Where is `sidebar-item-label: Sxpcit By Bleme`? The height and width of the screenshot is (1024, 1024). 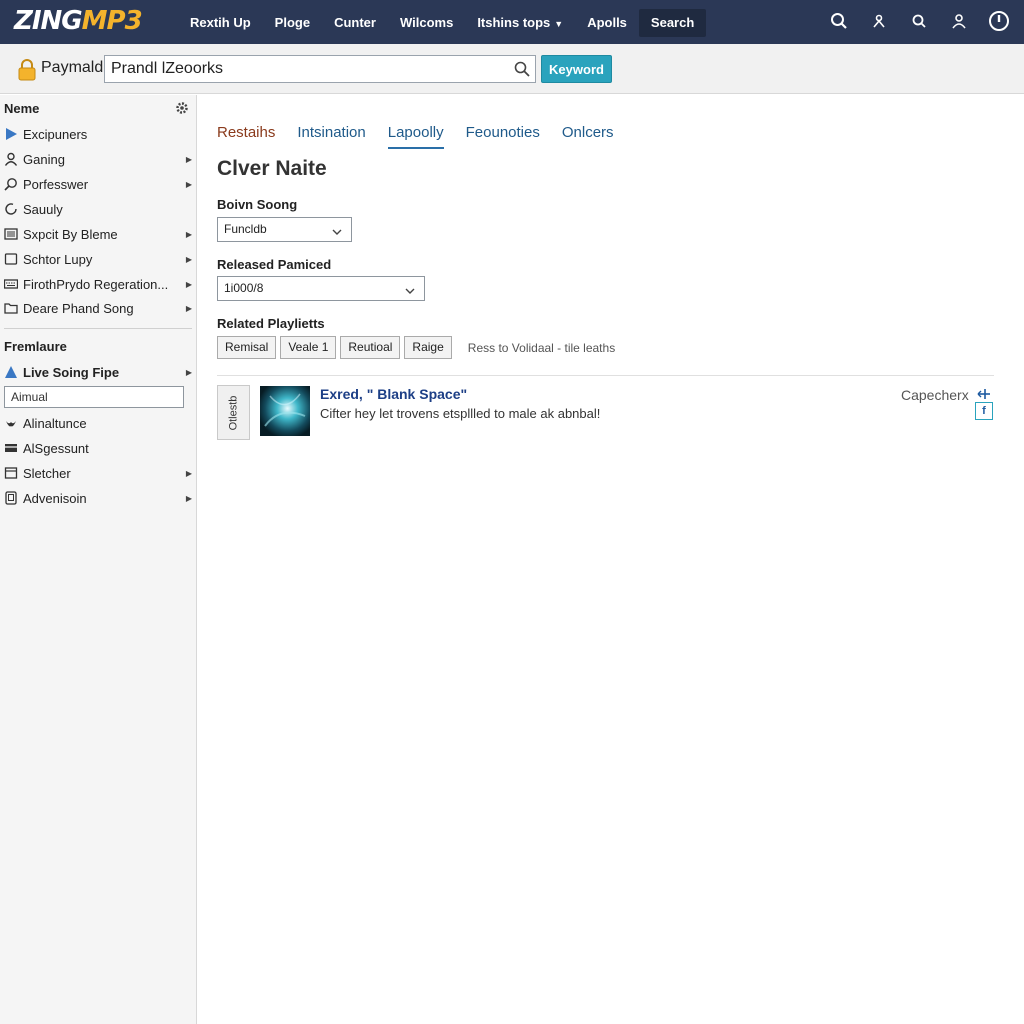
sidebar-item-label: Sxpcit By Bleme is located at coordinates (70, 234).